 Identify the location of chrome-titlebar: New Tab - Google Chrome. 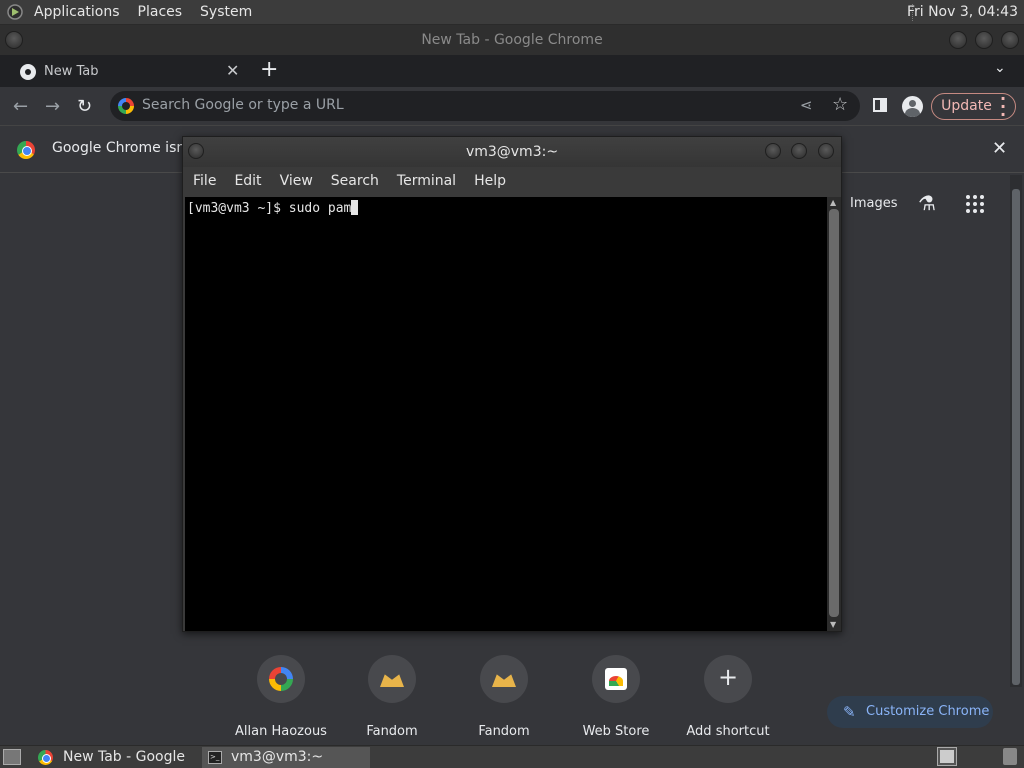
(512, 40).